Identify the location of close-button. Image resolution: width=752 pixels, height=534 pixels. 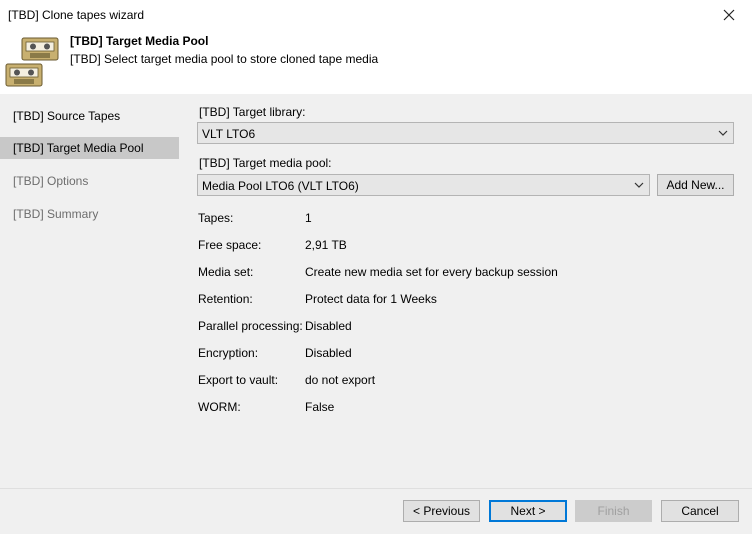
(729, 15).